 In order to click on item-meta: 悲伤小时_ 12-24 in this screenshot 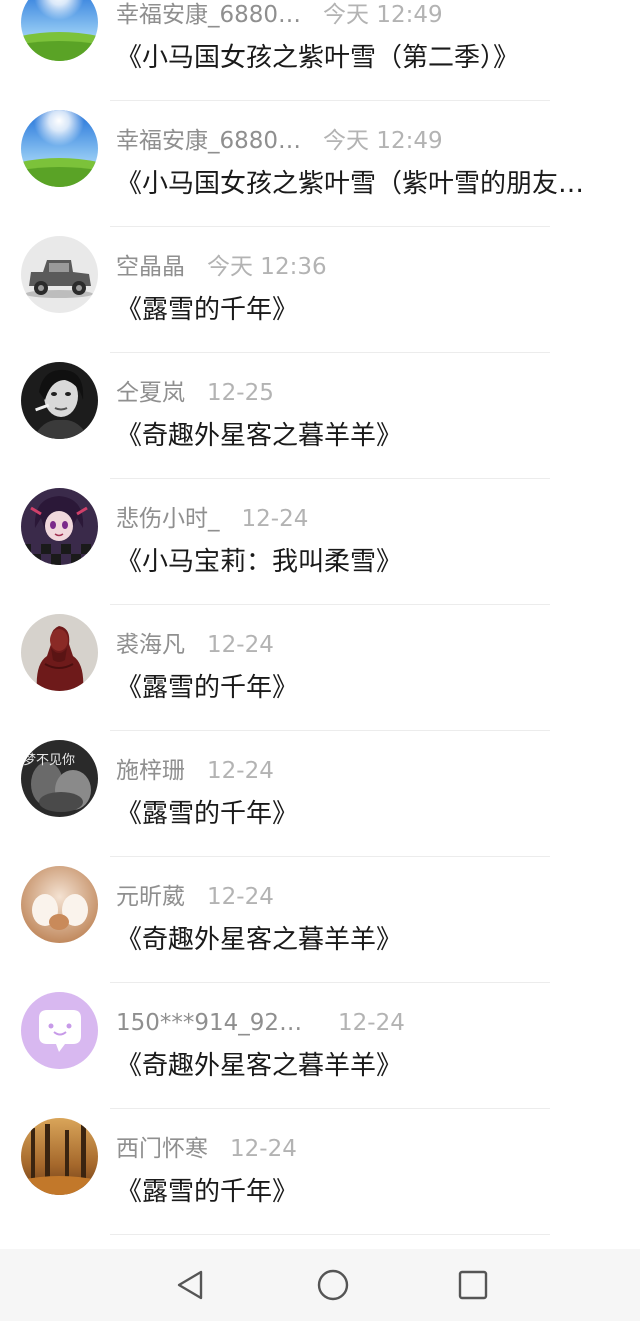, I will do `click(212, 519)`.